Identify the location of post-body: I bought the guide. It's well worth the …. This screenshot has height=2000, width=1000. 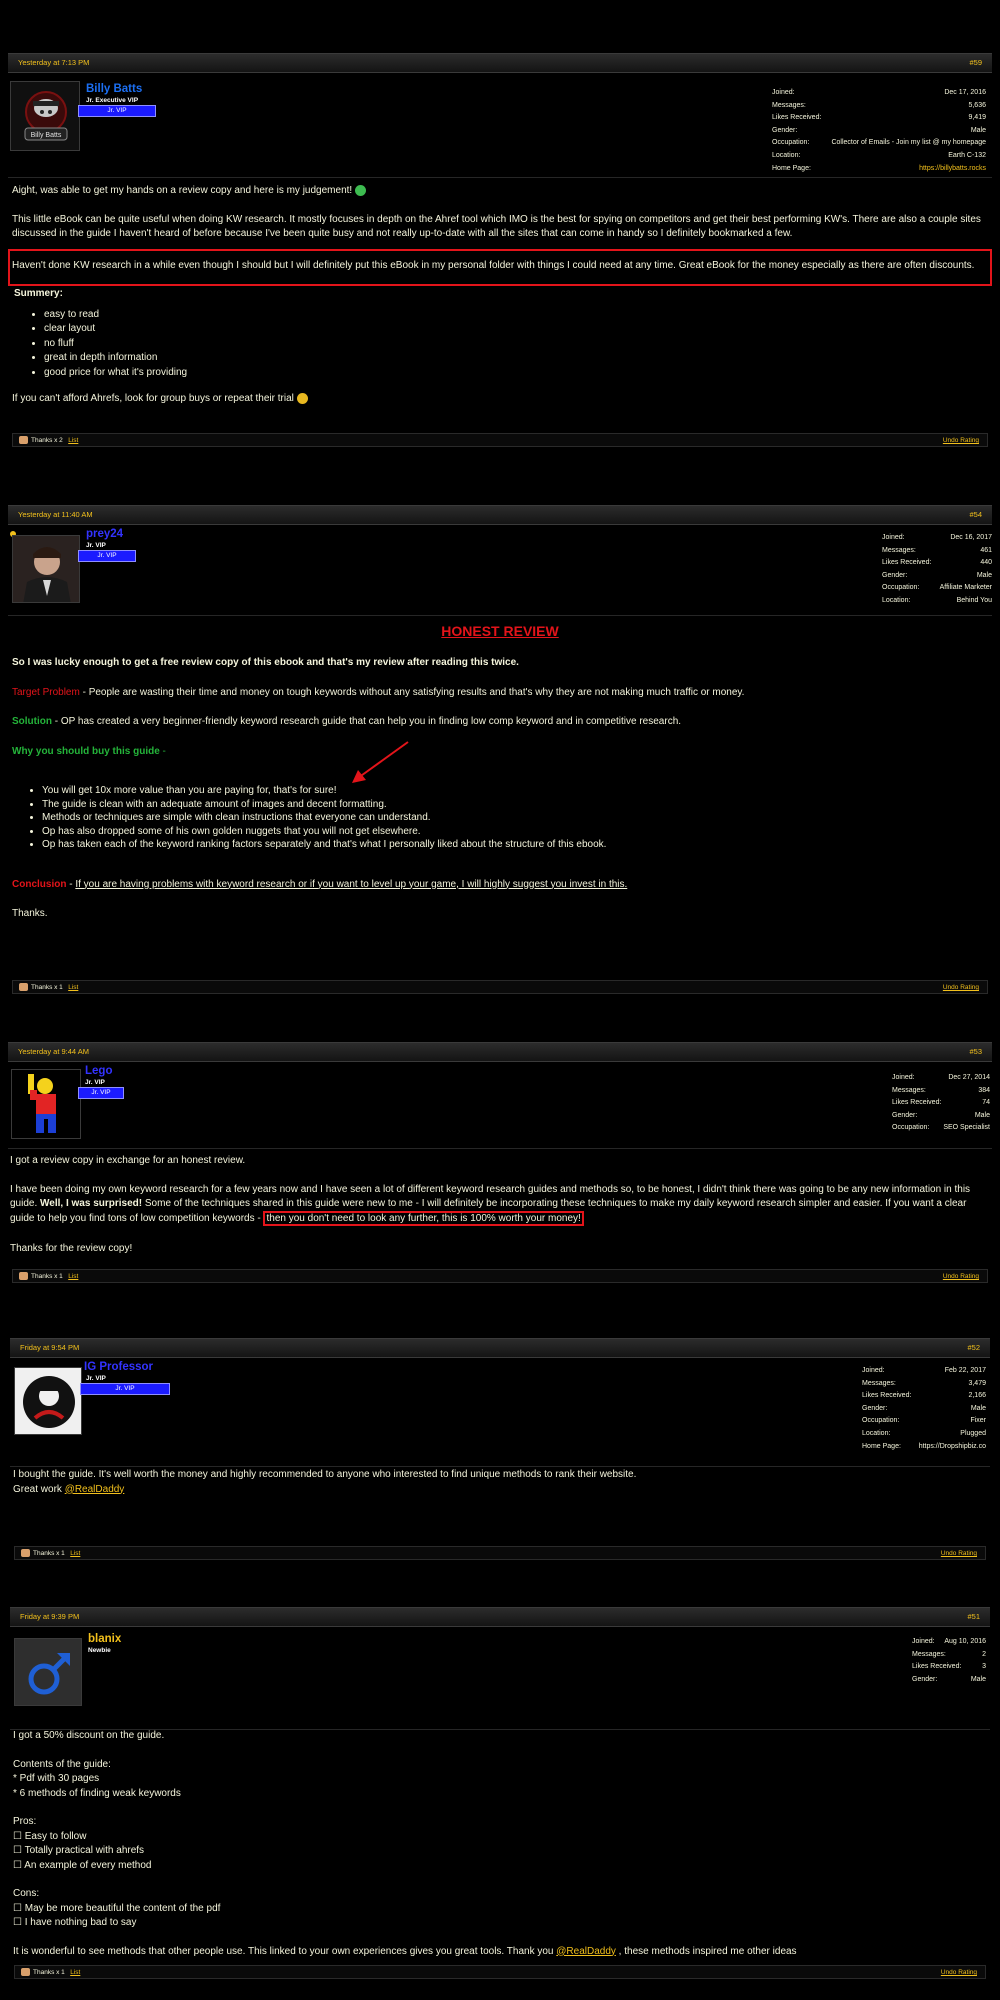
(498, 1482).